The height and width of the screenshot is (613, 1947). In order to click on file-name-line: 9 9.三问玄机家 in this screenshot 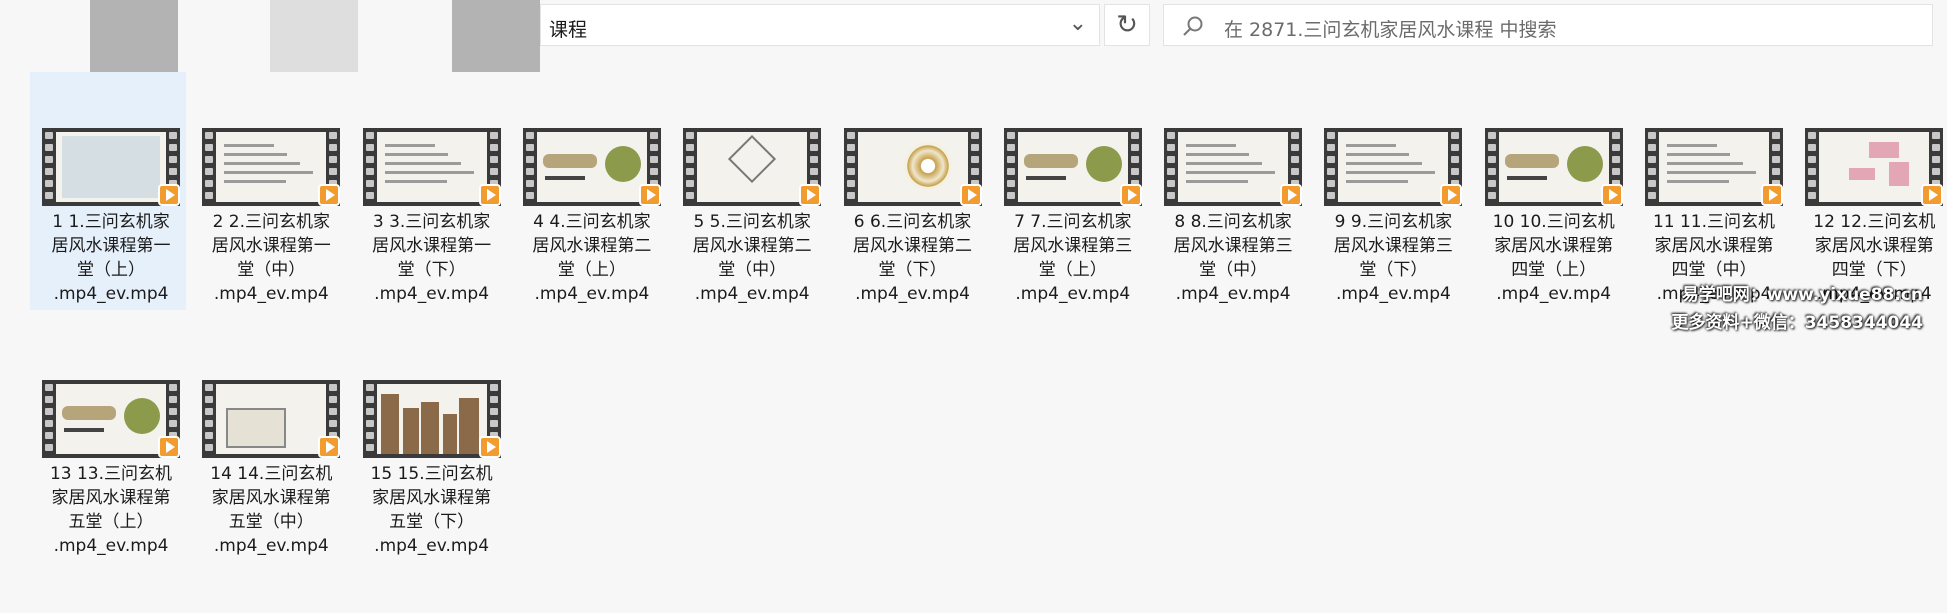, I will do `click(1393, 222)`.